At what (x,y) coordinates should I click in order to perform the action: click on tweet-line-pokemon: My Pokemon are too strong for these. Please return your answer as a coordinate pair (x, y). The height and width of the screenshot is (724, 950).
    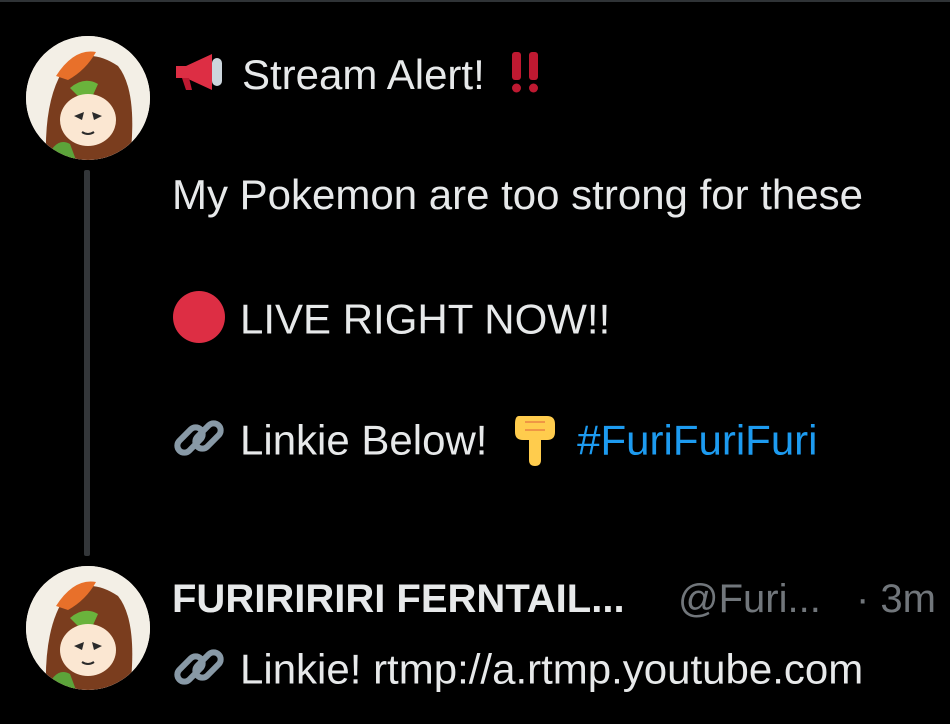
    Looking at the image, I should click on (518, 194).